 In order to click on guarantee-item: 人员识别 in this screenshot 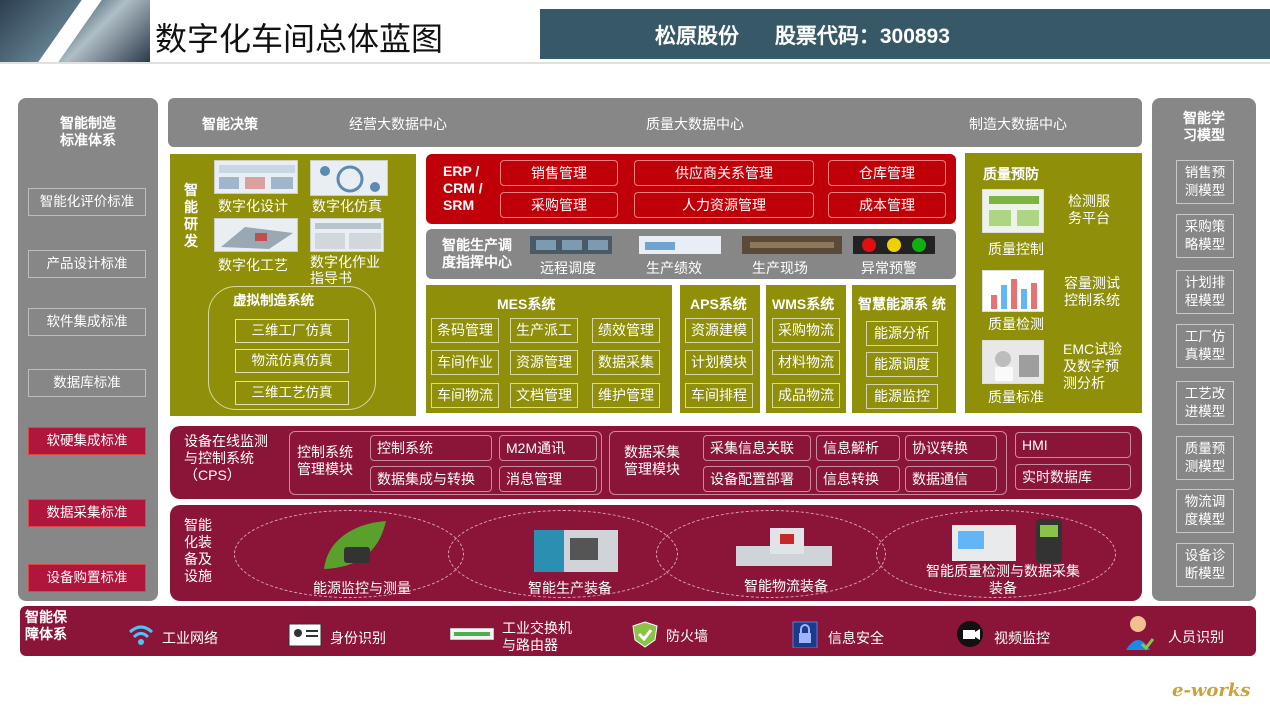, I will do `click(1196, 637)`.